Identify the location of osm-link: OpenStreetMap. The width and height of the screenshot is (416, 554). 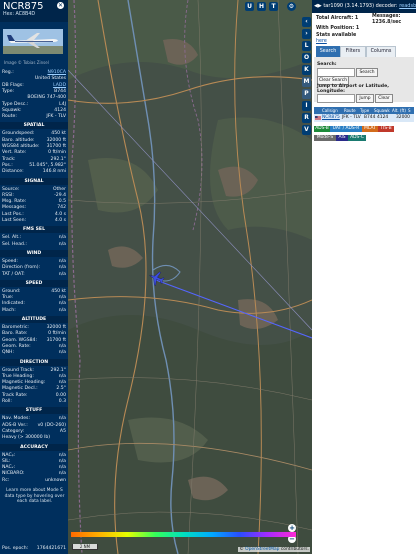
(262, 549).